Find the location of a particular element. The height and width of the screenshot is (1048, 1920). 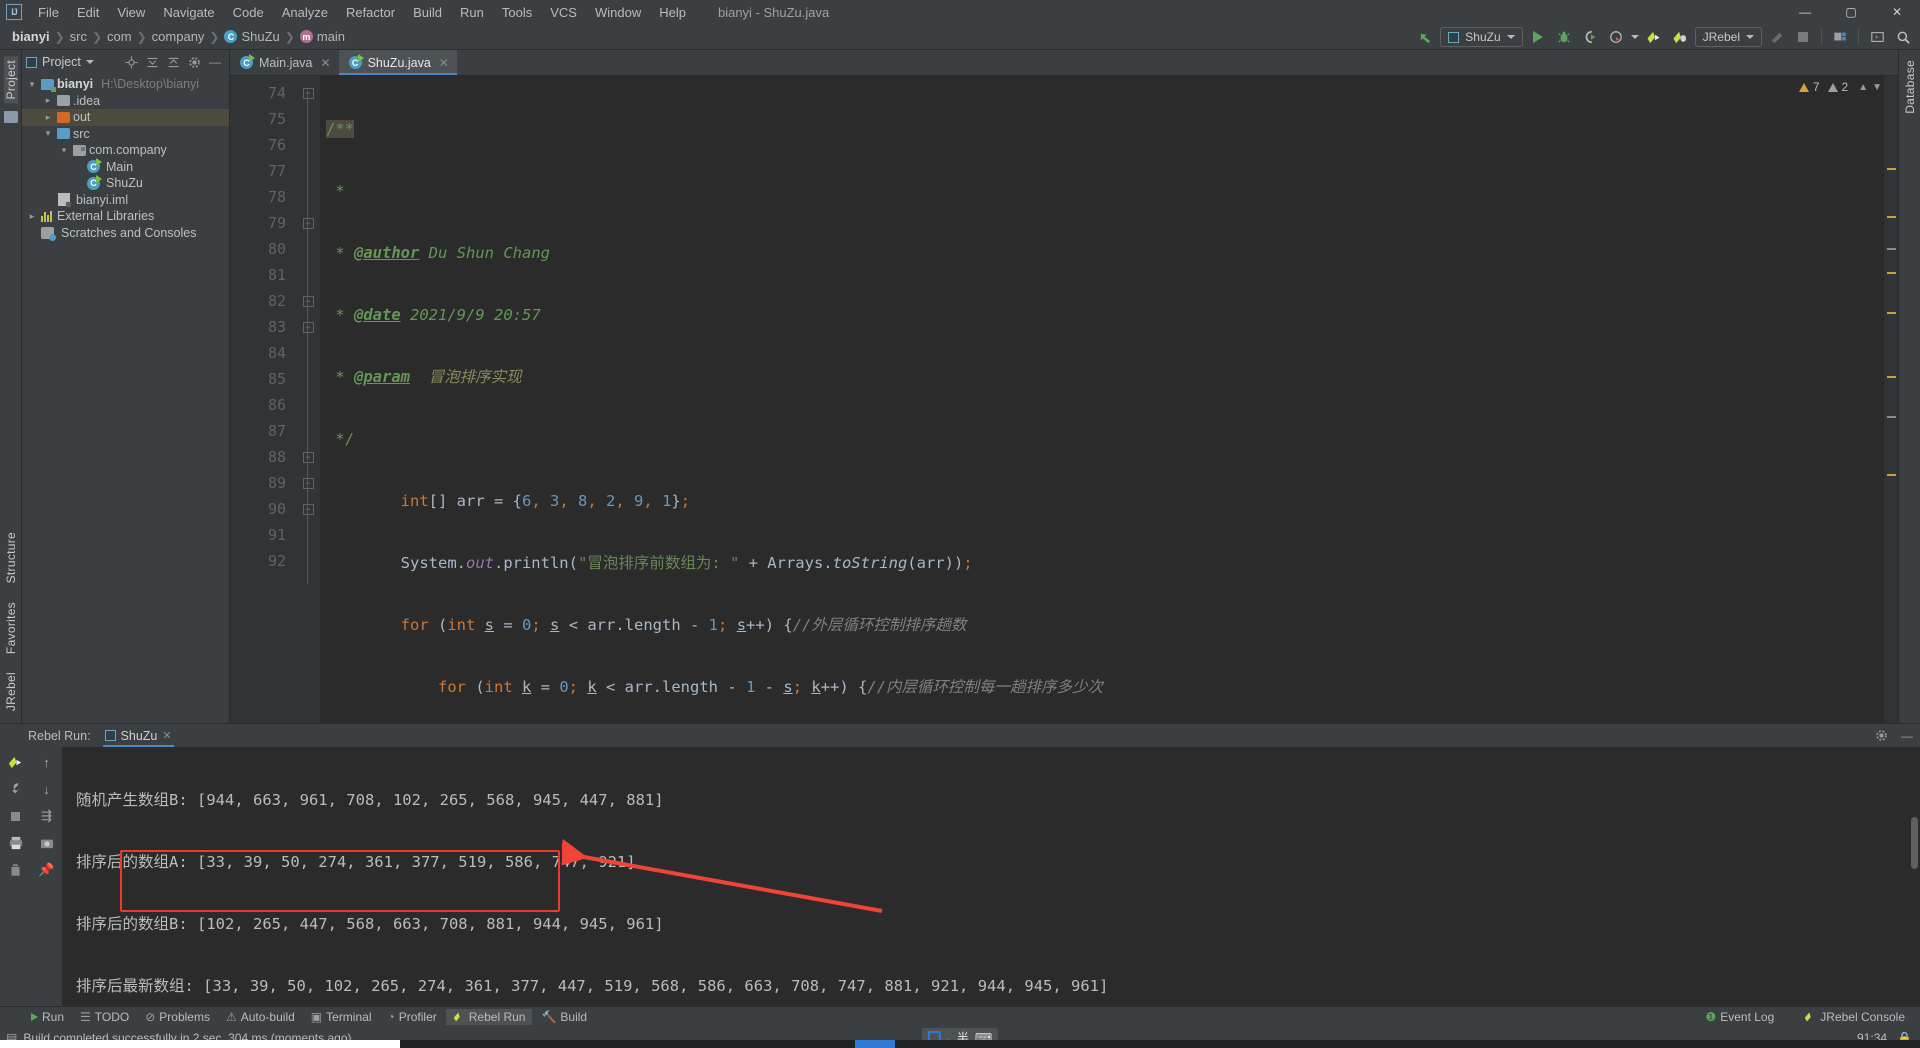

breadcrumb-item-shuzu: ShuZu is located at coordinates (251, 36).